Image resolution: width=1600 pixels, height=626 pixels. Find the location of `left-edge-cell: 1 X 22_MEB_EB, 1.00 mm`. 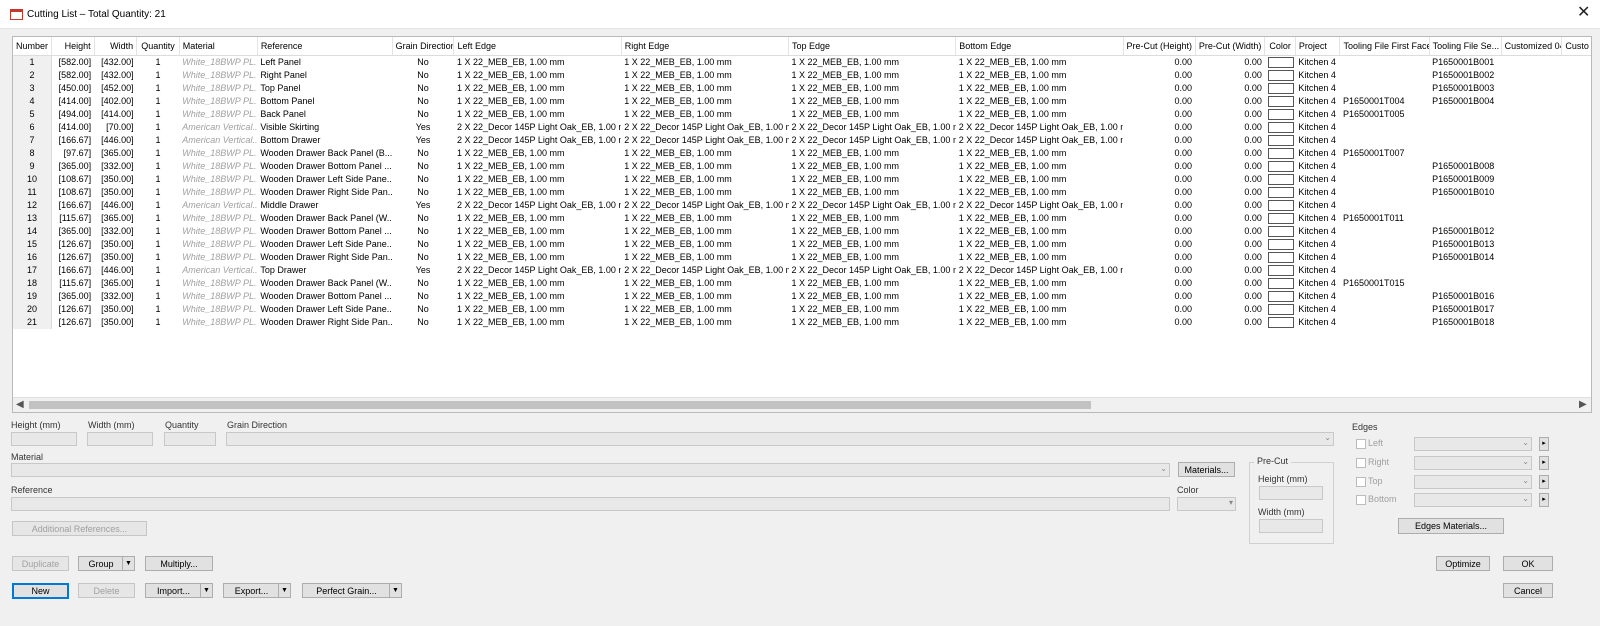

left-edge-cell: 1 X 22_MEB_EB, 1.00 mm is located at coordinates (537, 88).